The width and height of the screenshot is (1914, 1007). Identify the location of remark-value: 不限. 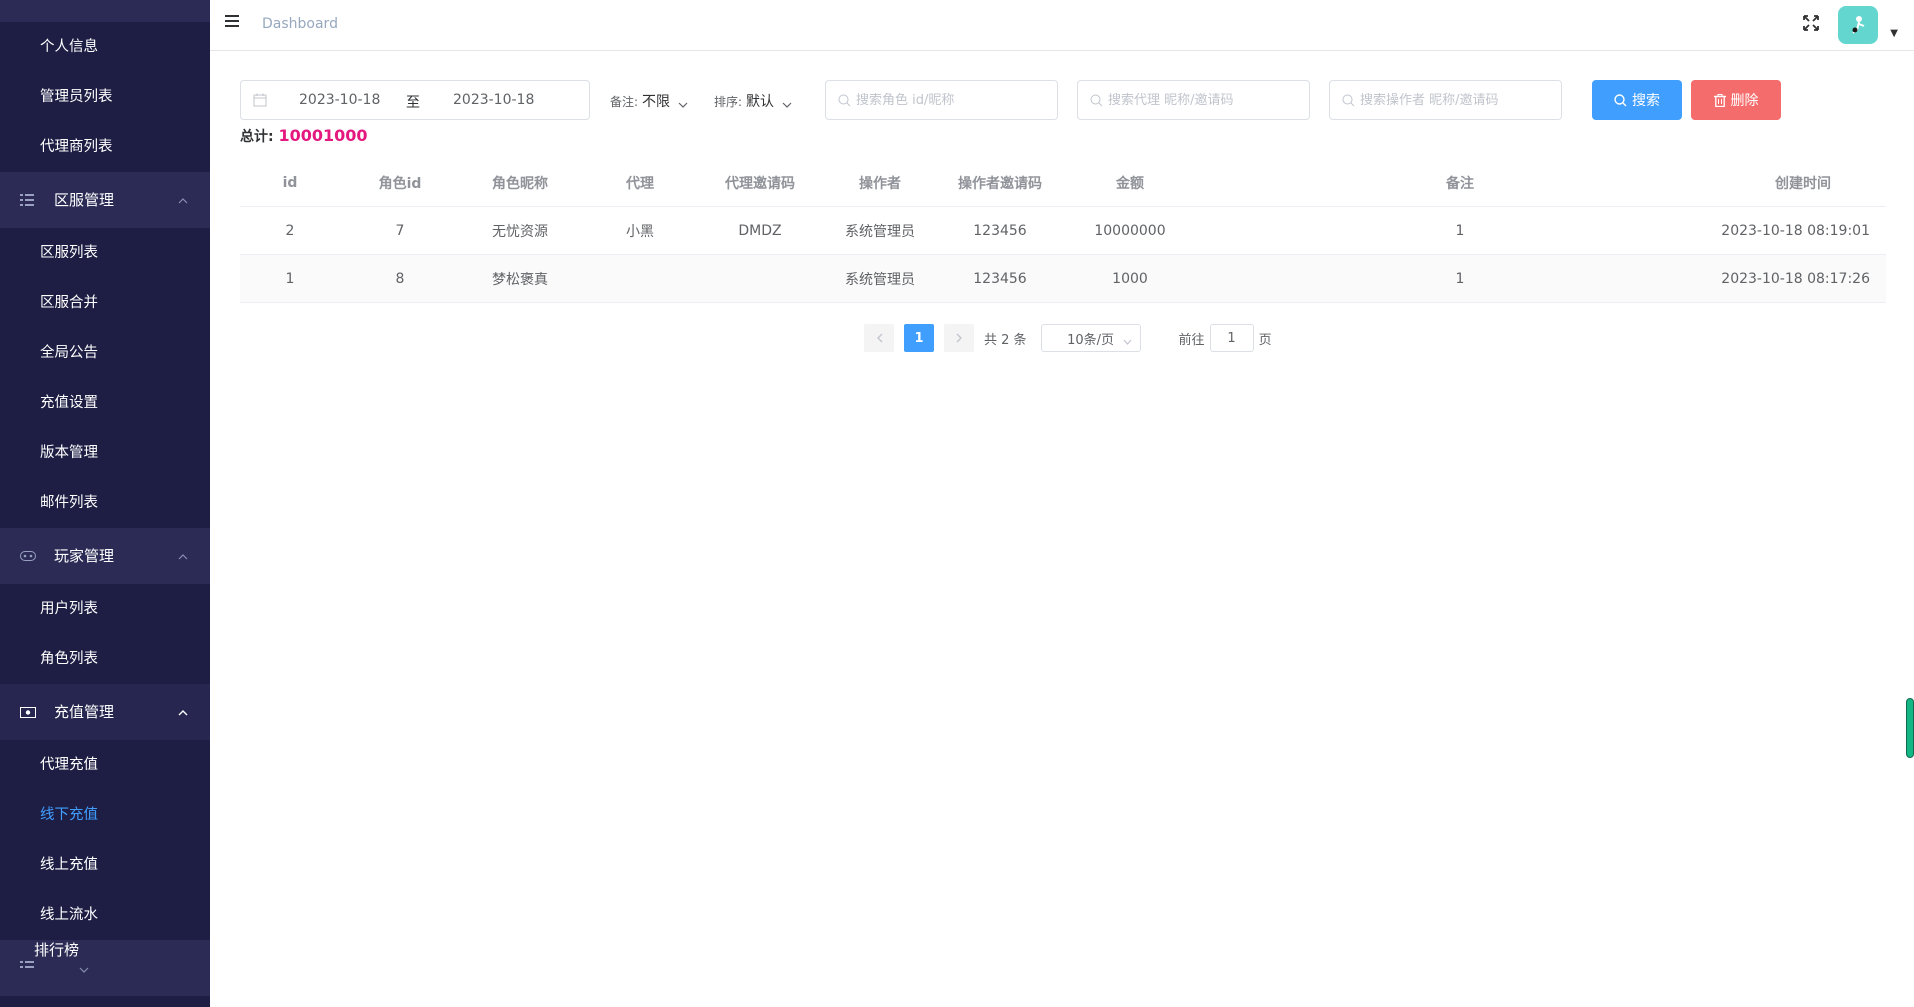
(656, 102).